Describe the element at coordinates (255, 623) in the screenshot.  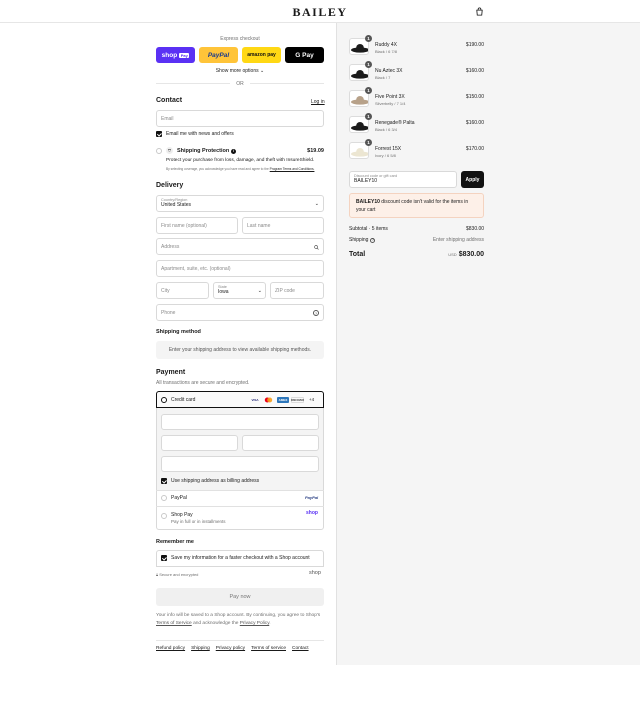
I see `privacy-link: Privacy Policy` at that location.